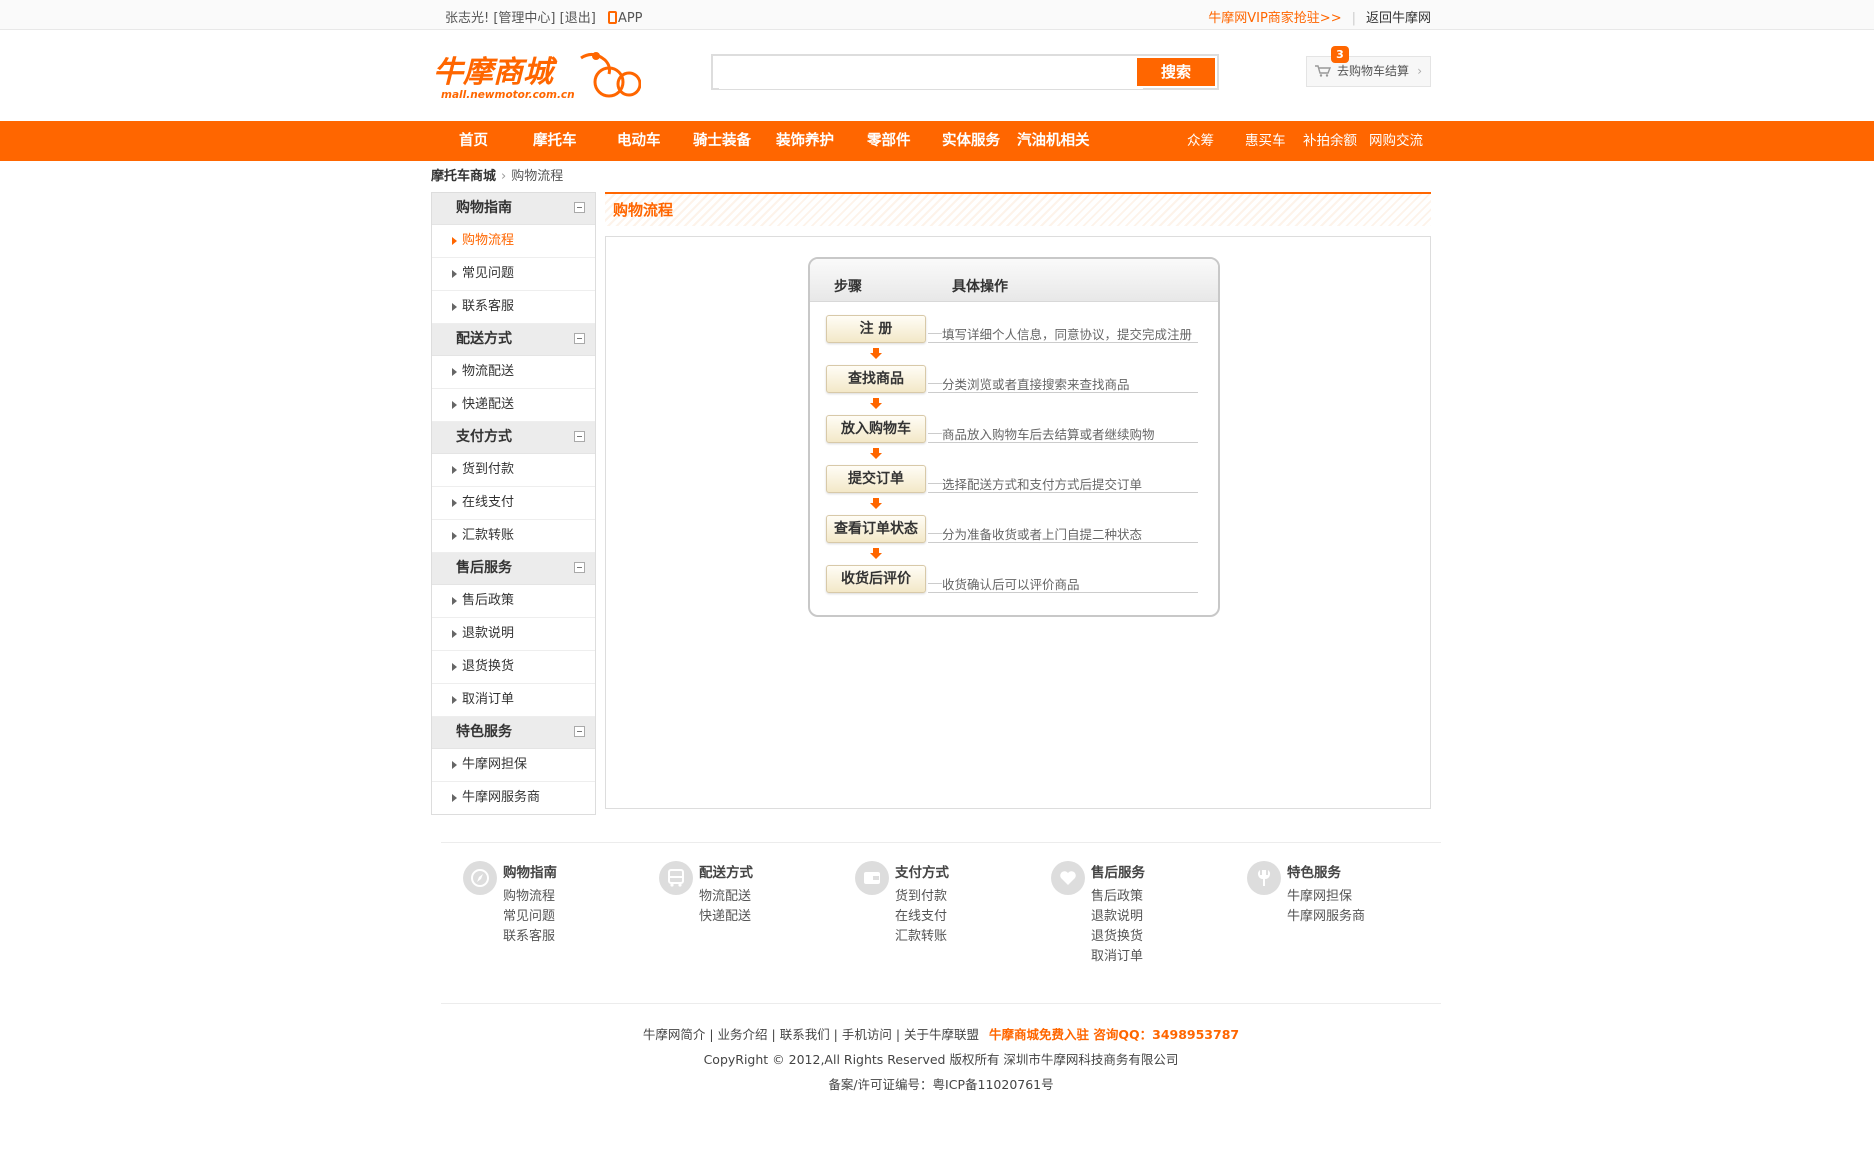 Image resolution: width=1874 pixels, height=1172 pixels. I want to click on sidebar-item-transfer: 汇款转账, so click(513, 536).